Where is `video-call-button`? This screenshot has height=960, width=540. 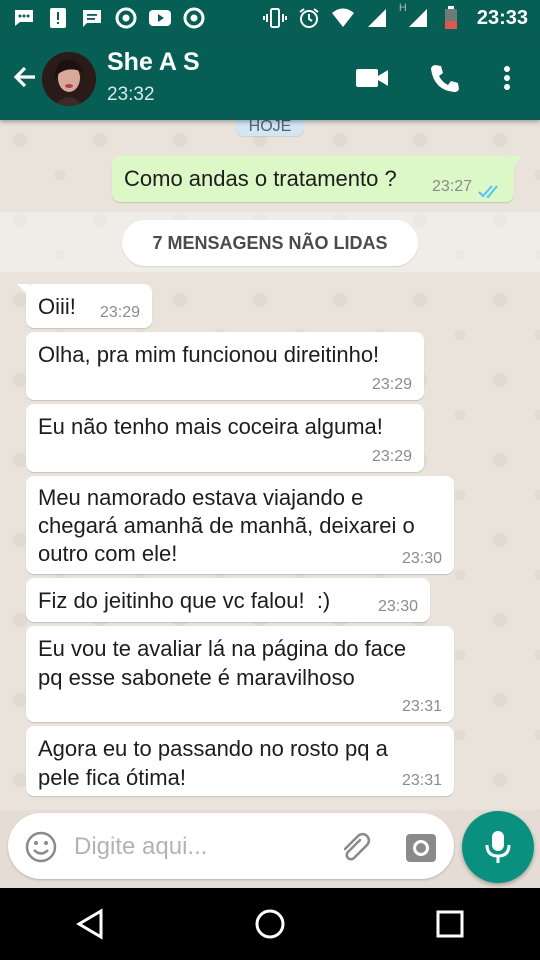 video-call-button is located at coordinates (372, 80).